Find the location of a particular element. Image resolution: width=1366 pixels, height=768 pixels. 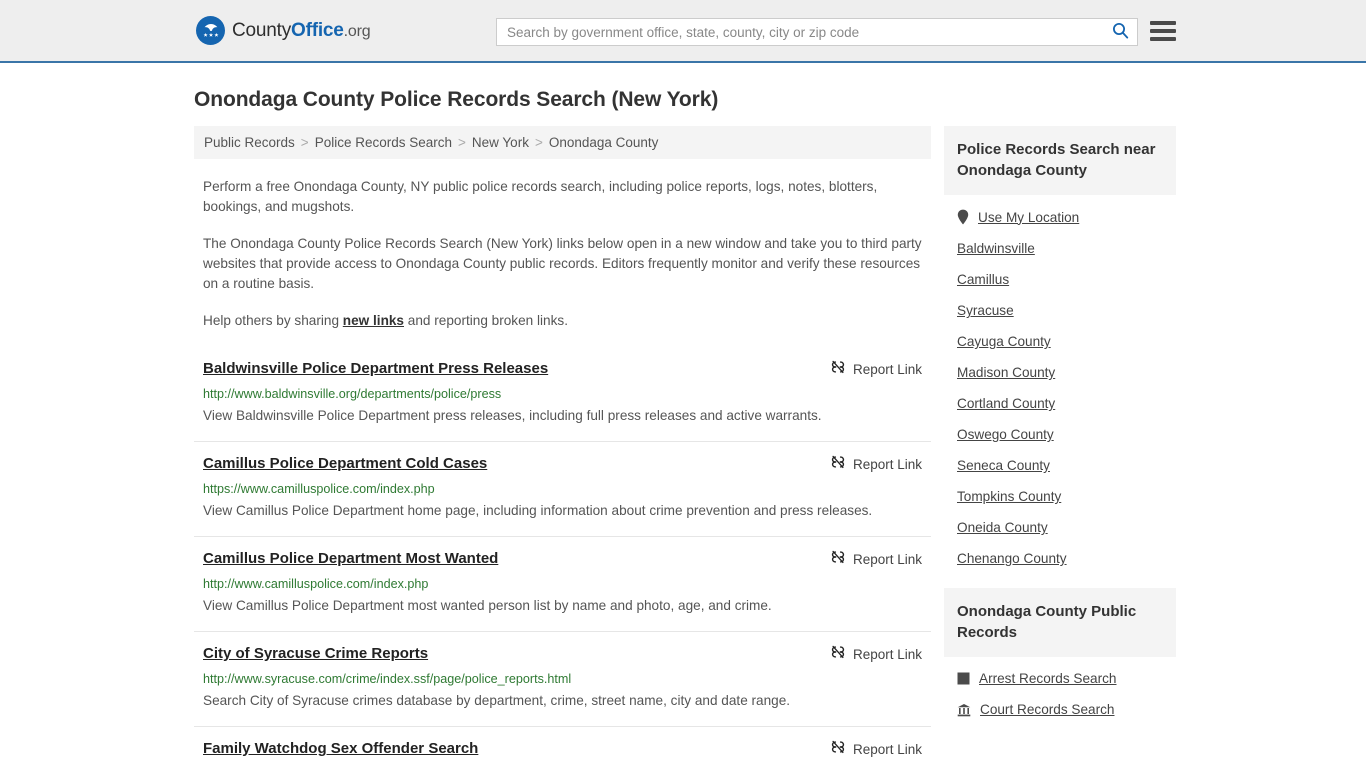

sidebar-link: Tompkins County is located at coordinates (1009, 496).